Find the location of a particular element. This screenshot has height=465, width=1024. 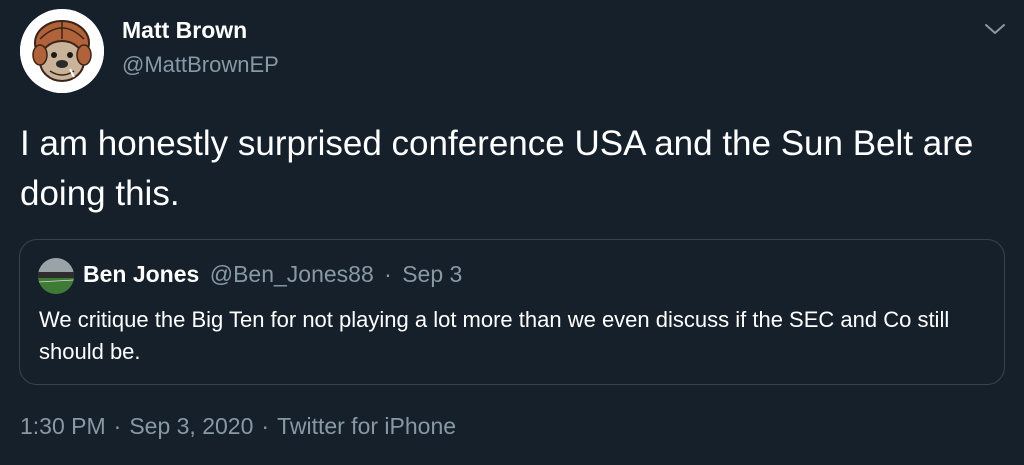

quoted-author-avatar is located at coordinates (56, 276).